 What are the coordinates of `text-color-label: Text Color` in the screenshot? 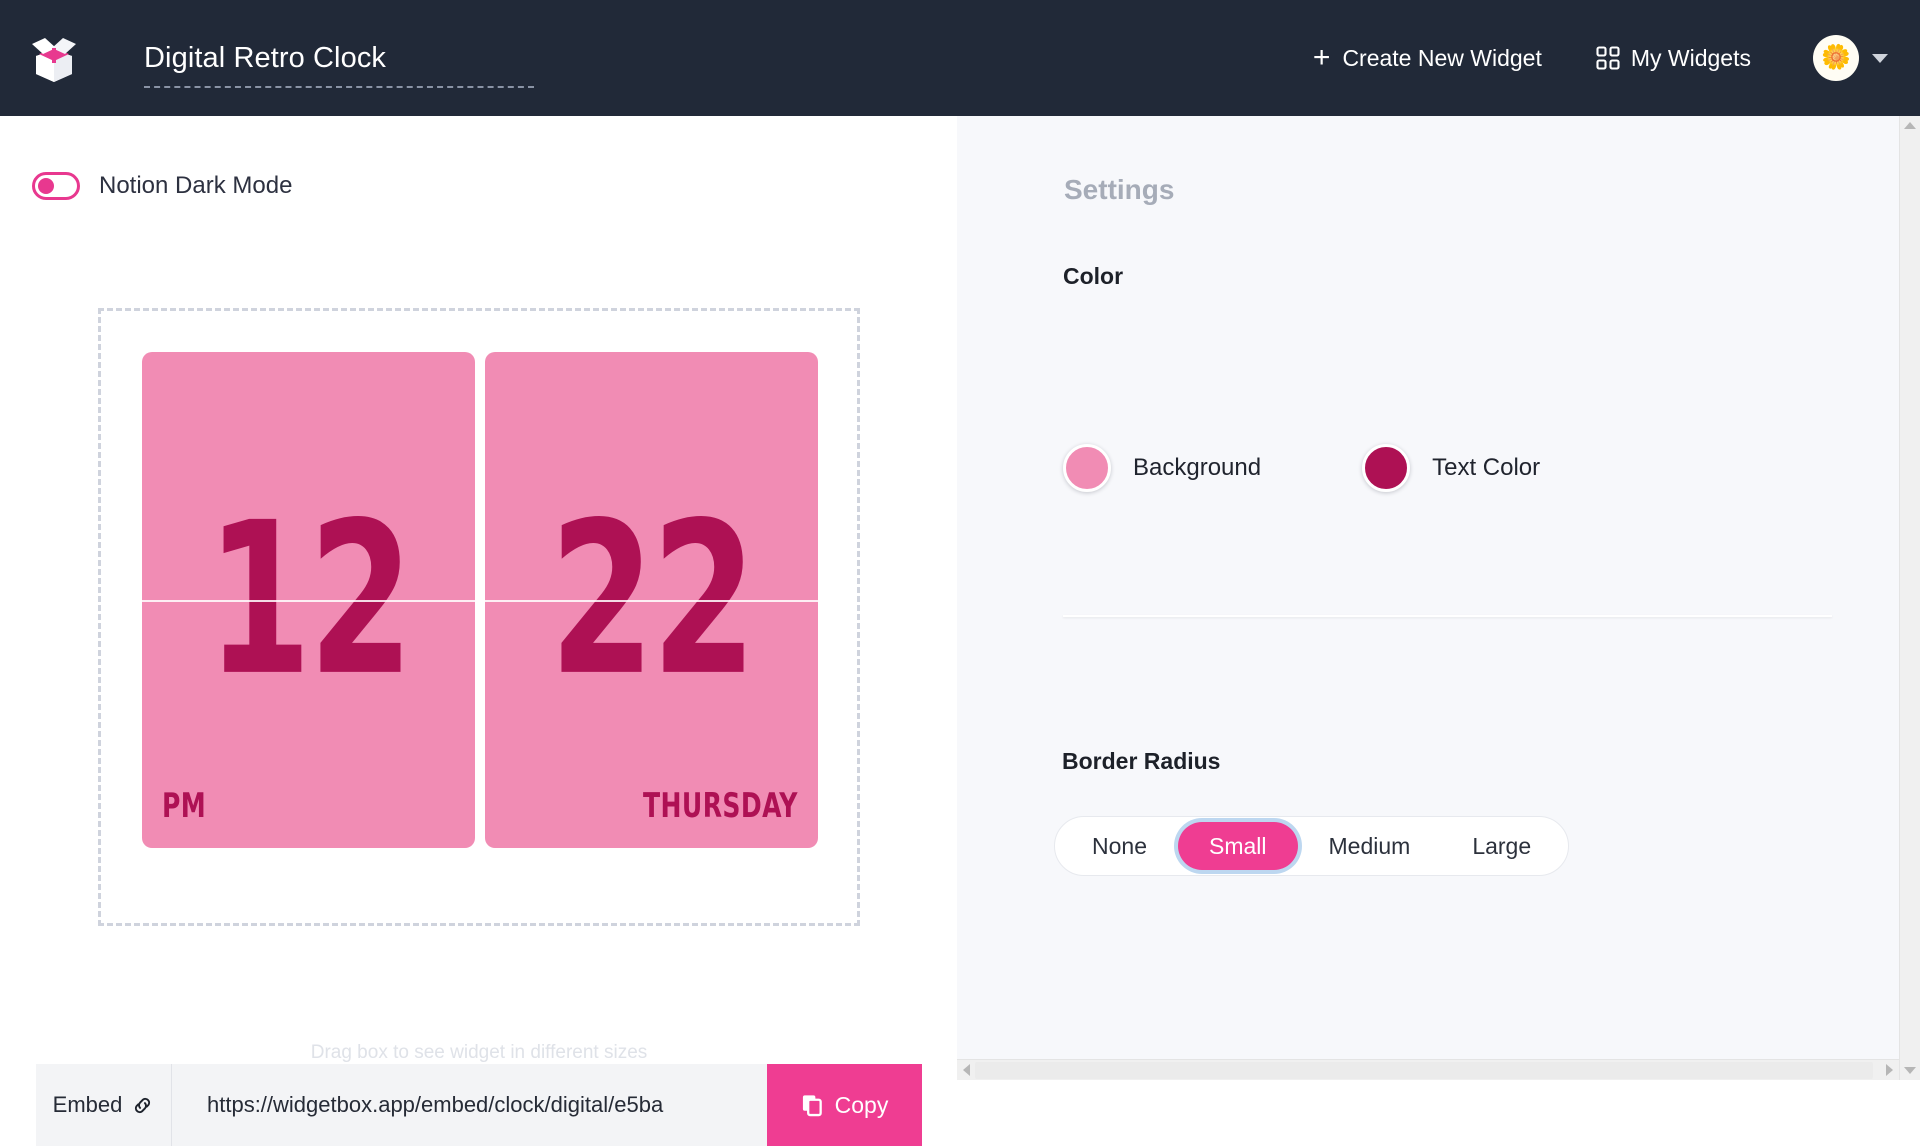 It's located at (1486, 468).